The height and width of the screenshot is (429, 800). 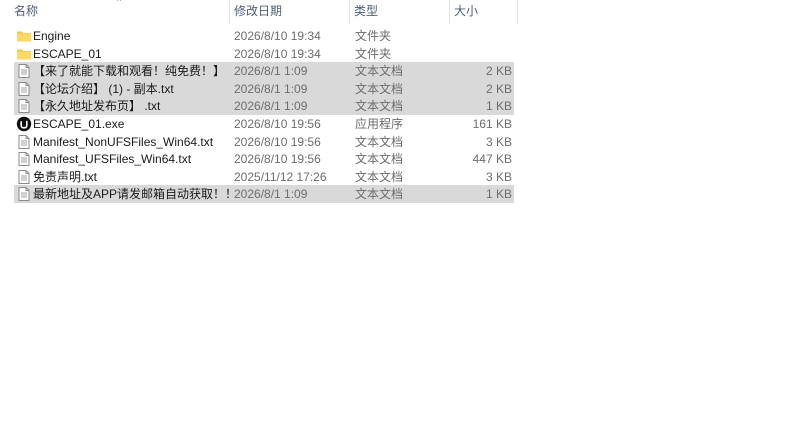 What do you see at coordinates (112, 159) in the screenshot?
I see `file-name: Manifest_UFSFiles_Win64.txt` at bounding box center [112, 159].